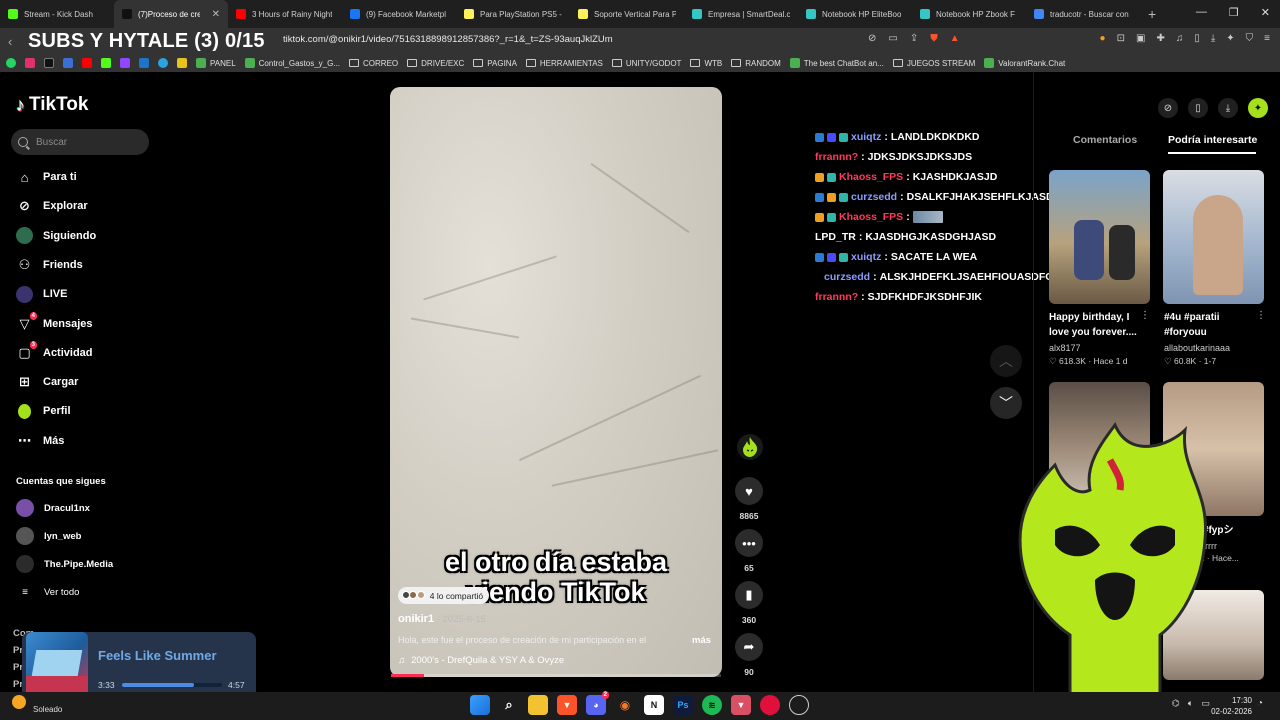 This screenshot has height=720, width=1280. I want to click on video-music: ♫ 2000's - DrefQuila & YSY A & Ovyze, so click(481, 660).